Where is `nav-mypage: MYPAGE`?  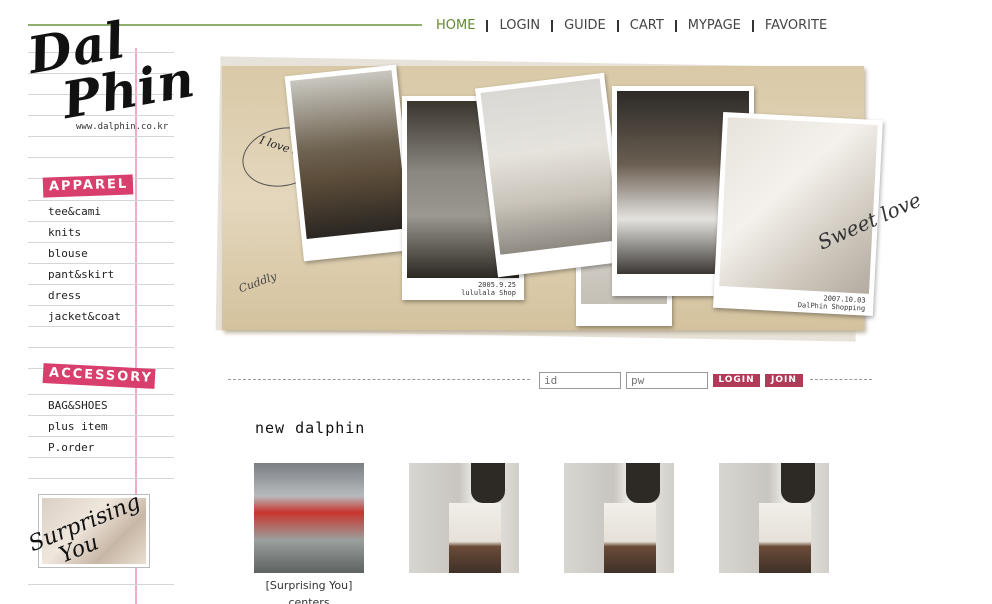
nav-mypage: MYPAGE is located at coordinates (714, 25).